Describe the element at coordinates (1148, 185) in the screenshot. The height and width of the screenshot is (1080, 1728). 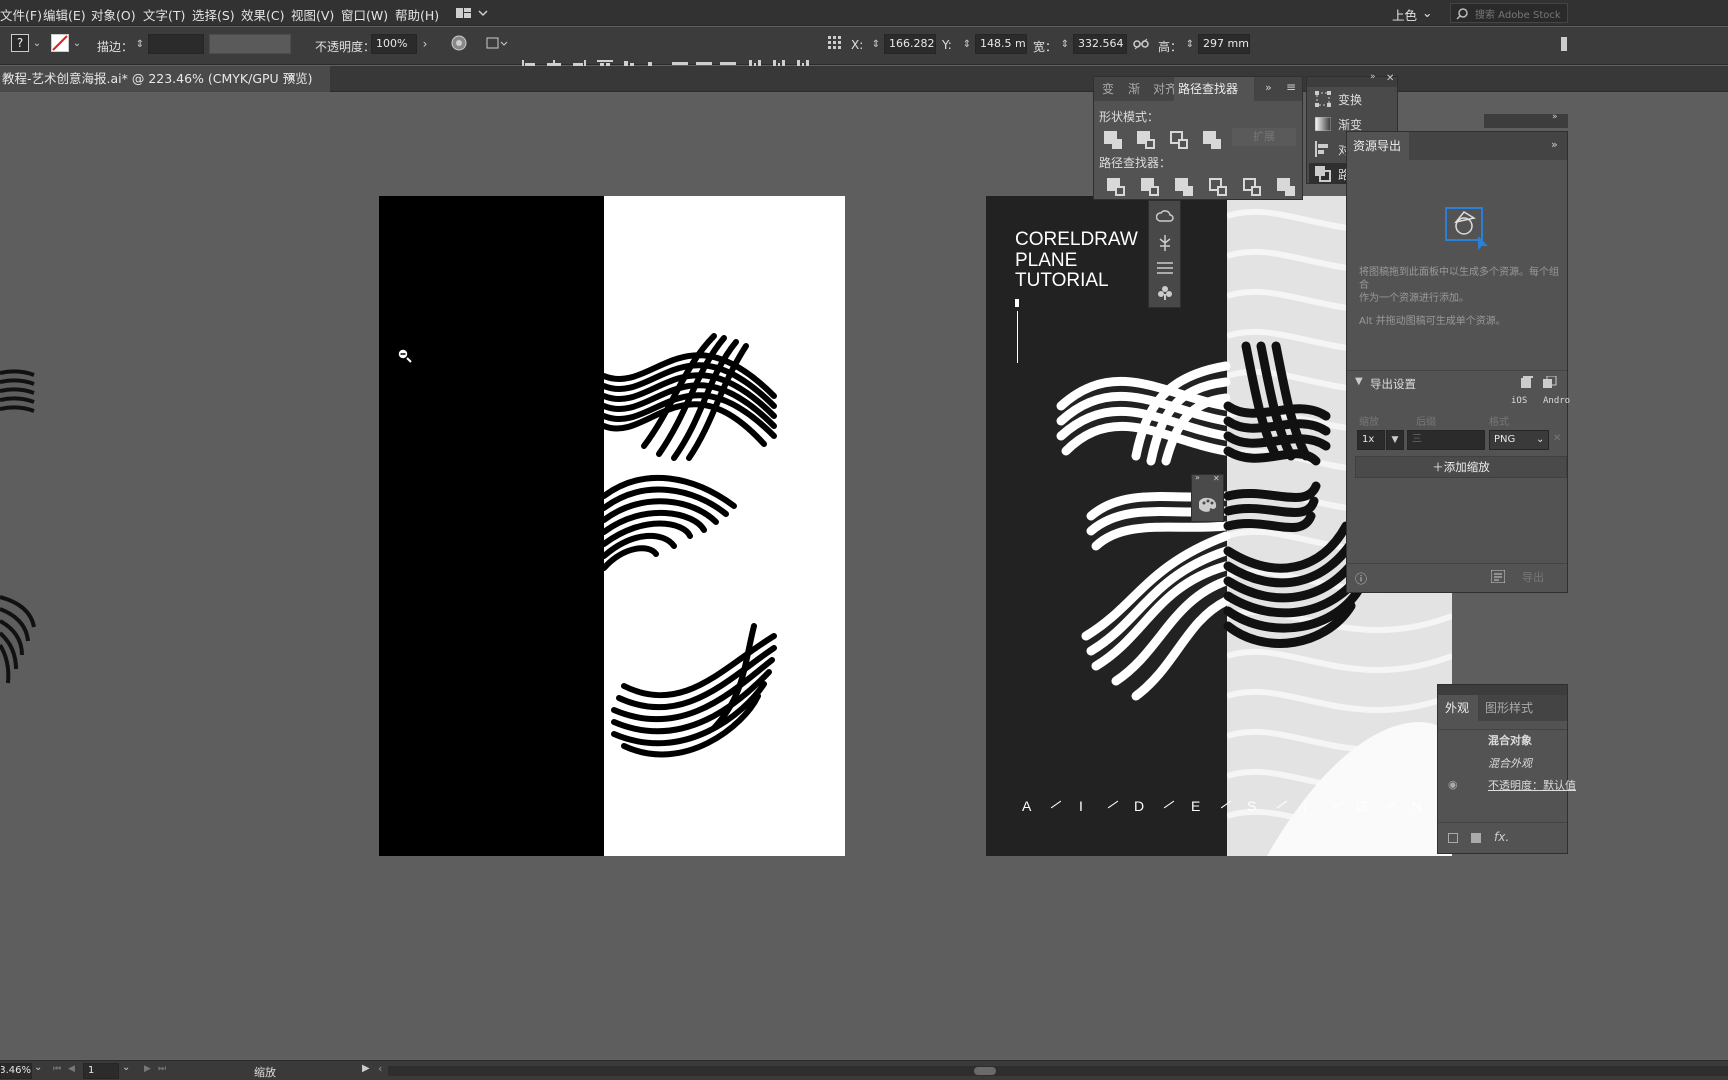
I see `trim-icon` at that location.